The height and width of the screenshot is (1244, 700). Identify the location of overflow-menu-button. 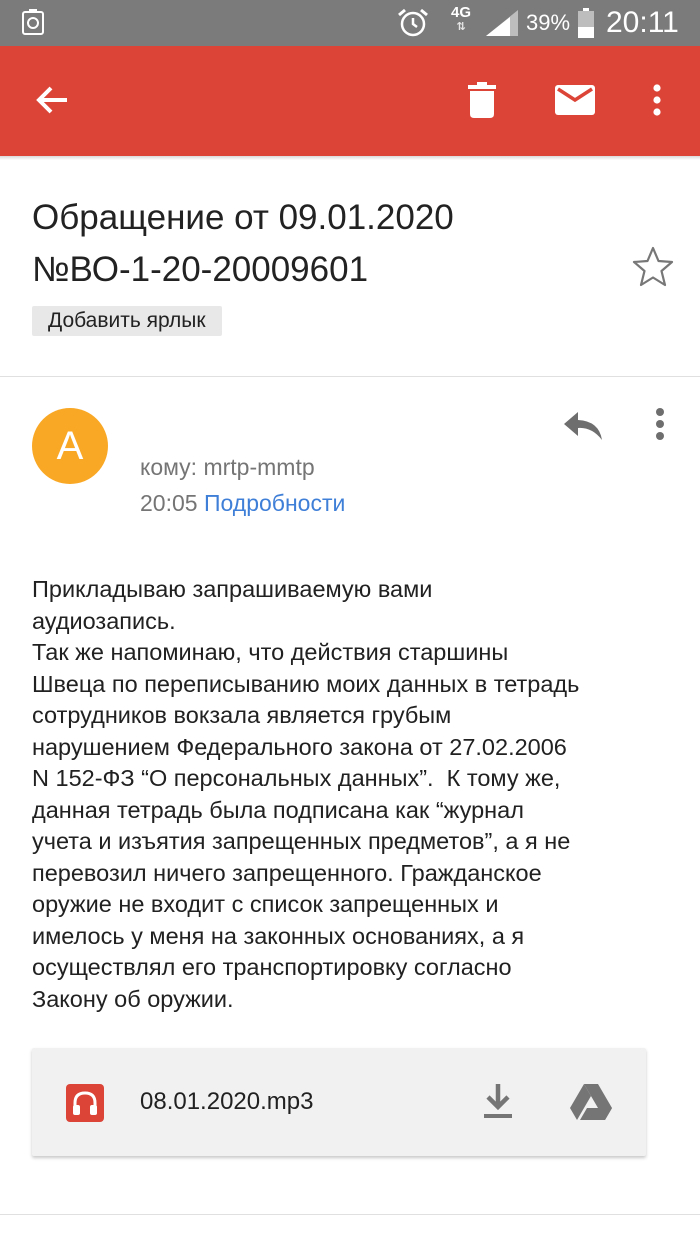
(657, 100).